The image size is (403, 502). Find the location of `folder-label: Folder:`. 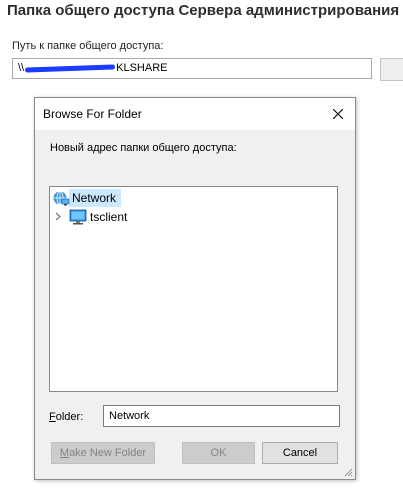

folder-label: Folder: is located at coordinates (66, 417).